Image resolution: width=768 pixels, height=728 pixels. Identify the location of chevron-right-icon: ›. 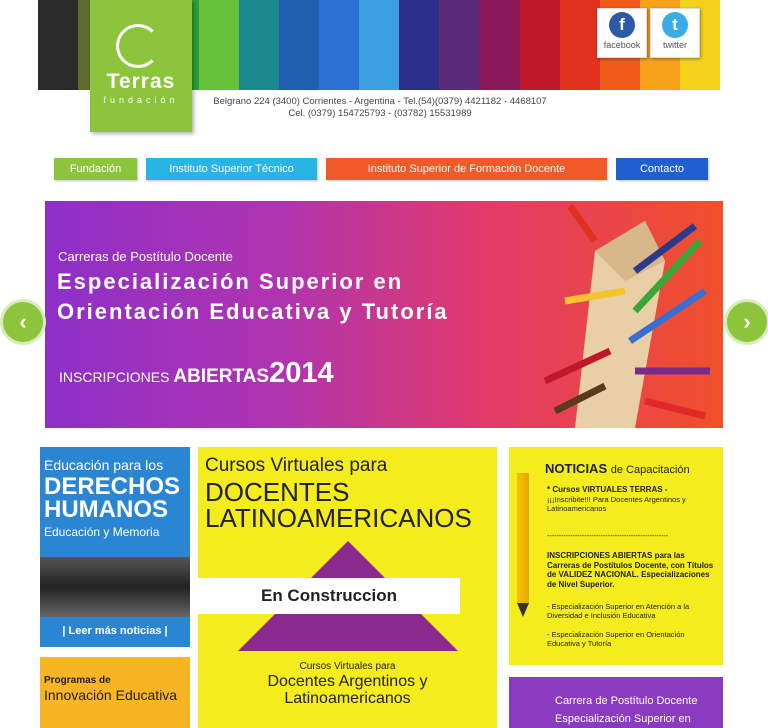
(747, 321).